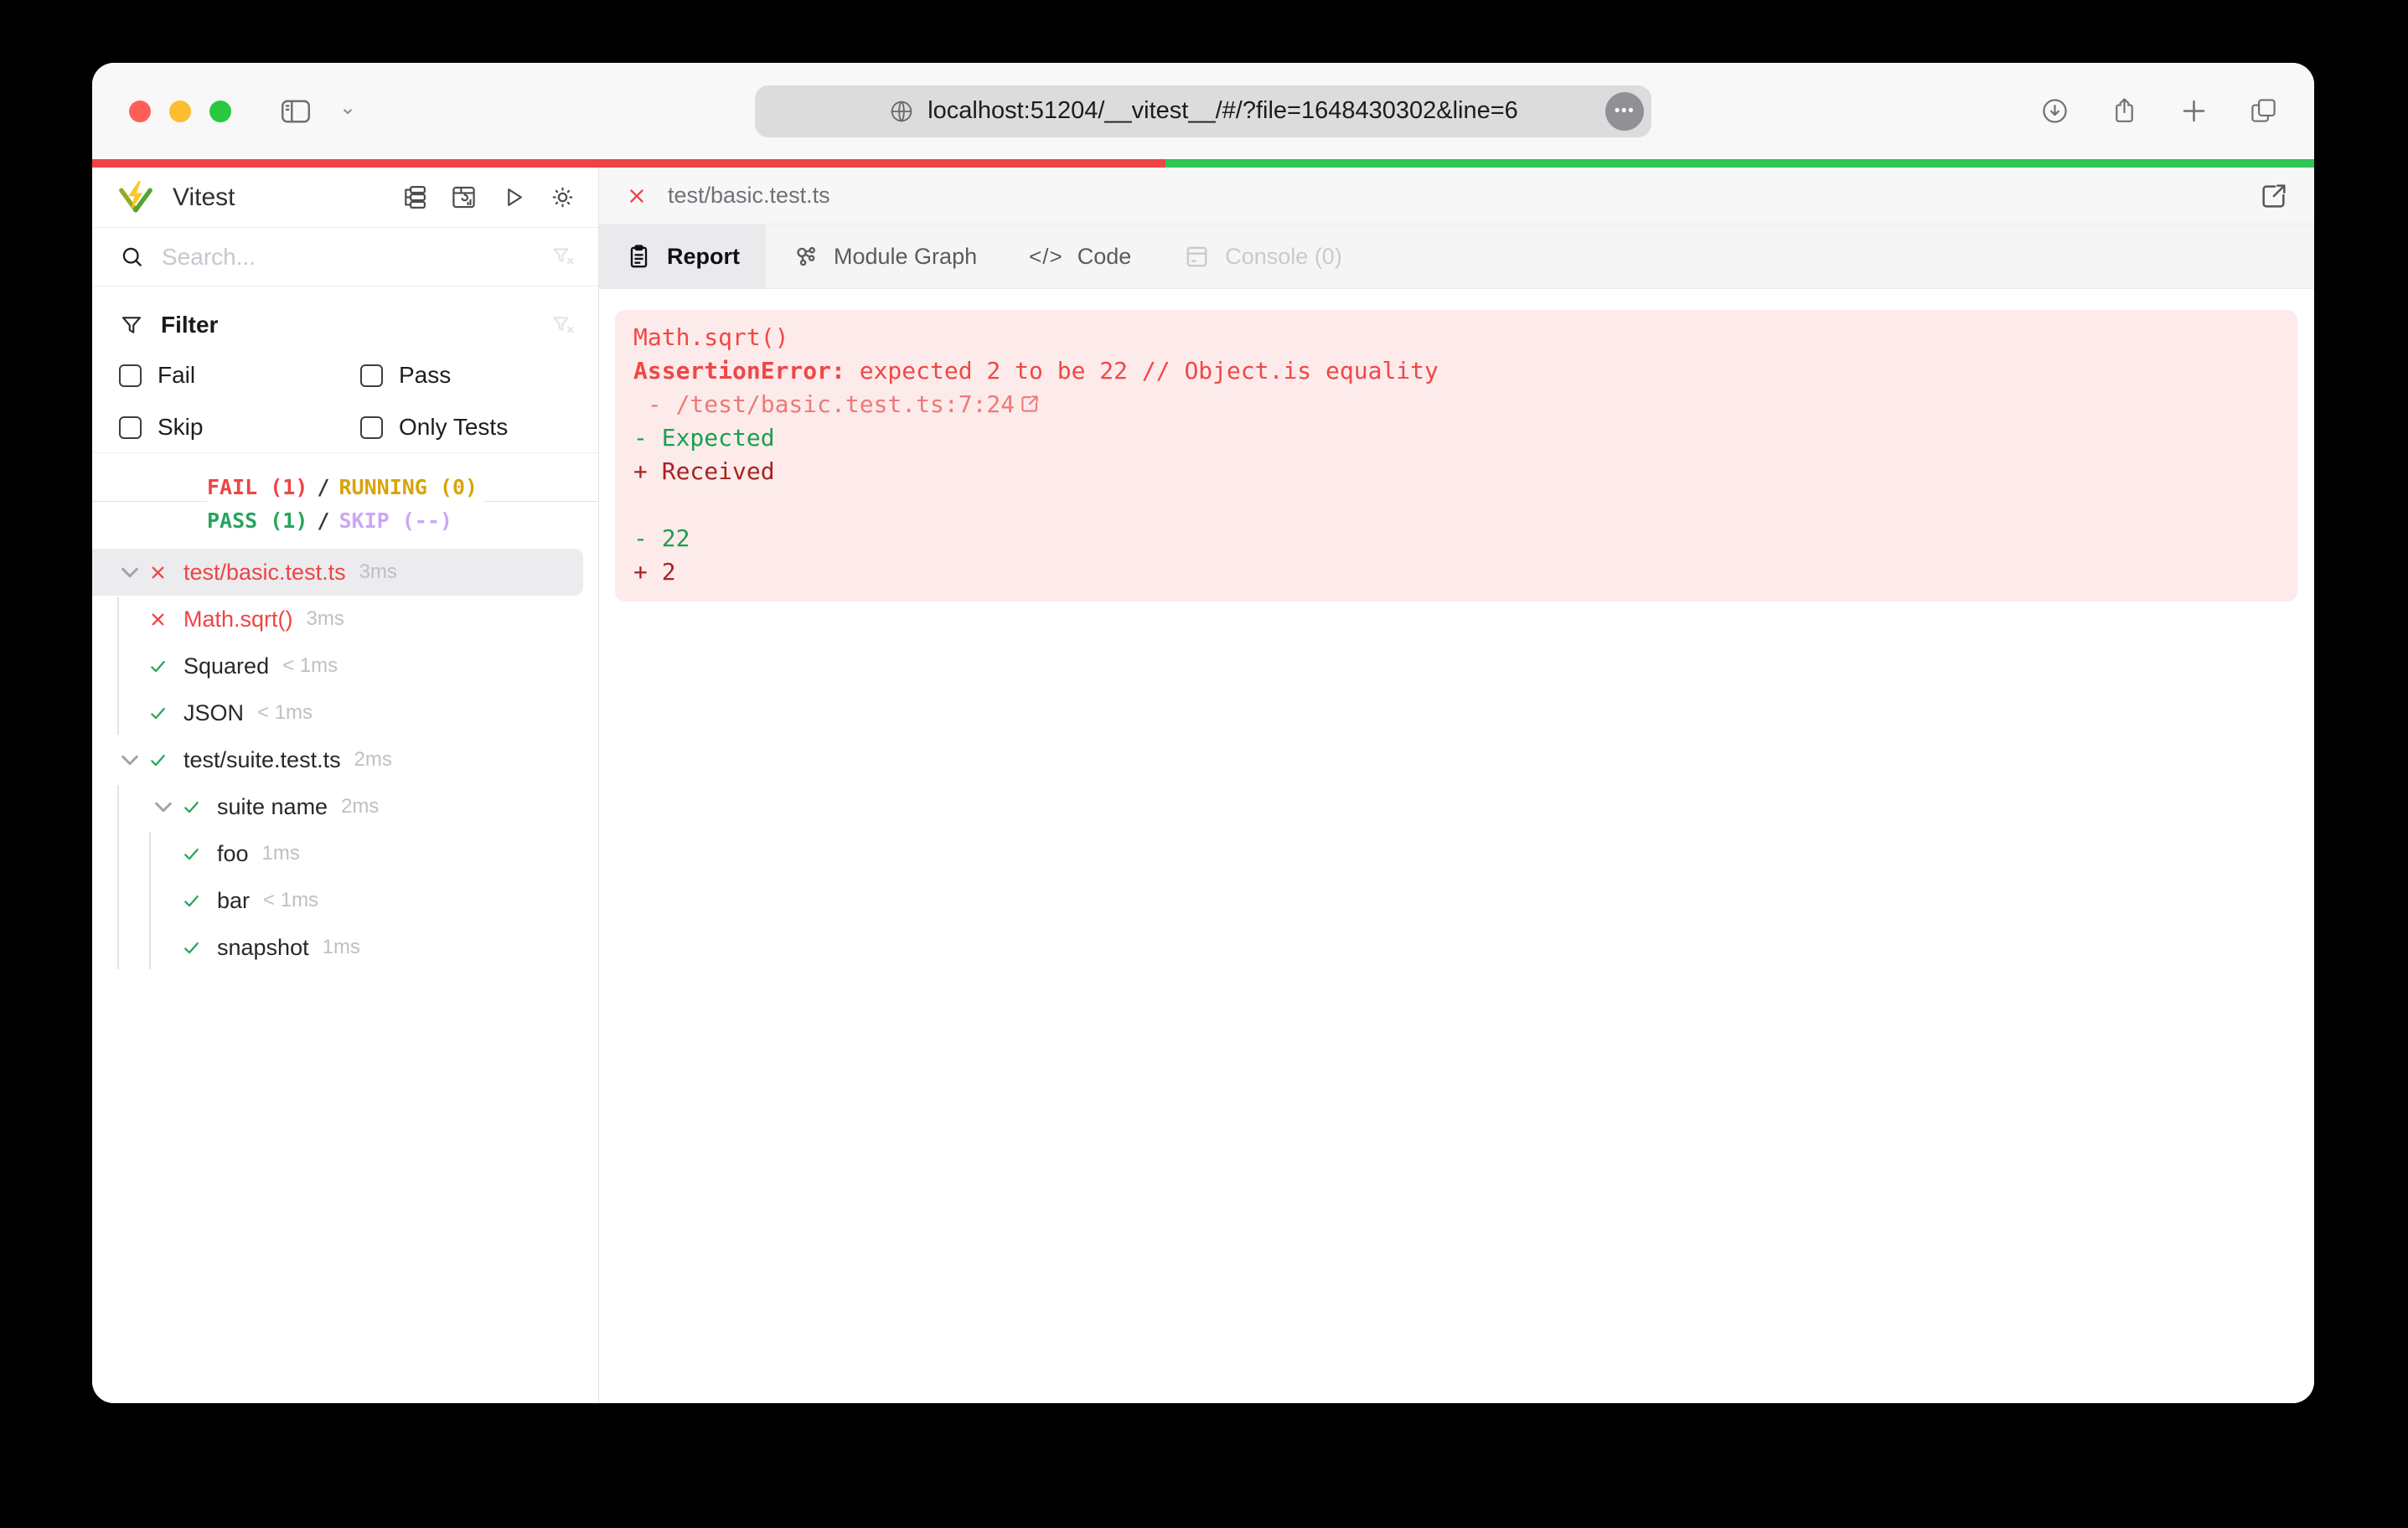  Describe the element at coordinates (1624, 111) in the screenshot. I see `page-options-button: •••` at that location.